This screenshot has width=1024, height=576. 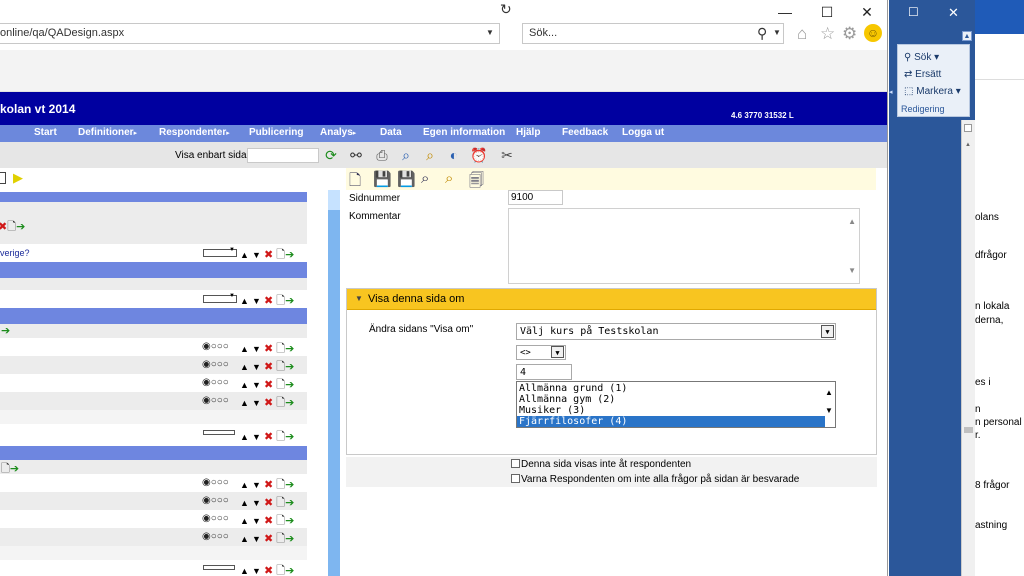 What do you see at coordinates (611, 299) in the screenshot?
I see `visibility-section-header: ▼ Visa denna sida om` at bounding box center [611, 299].